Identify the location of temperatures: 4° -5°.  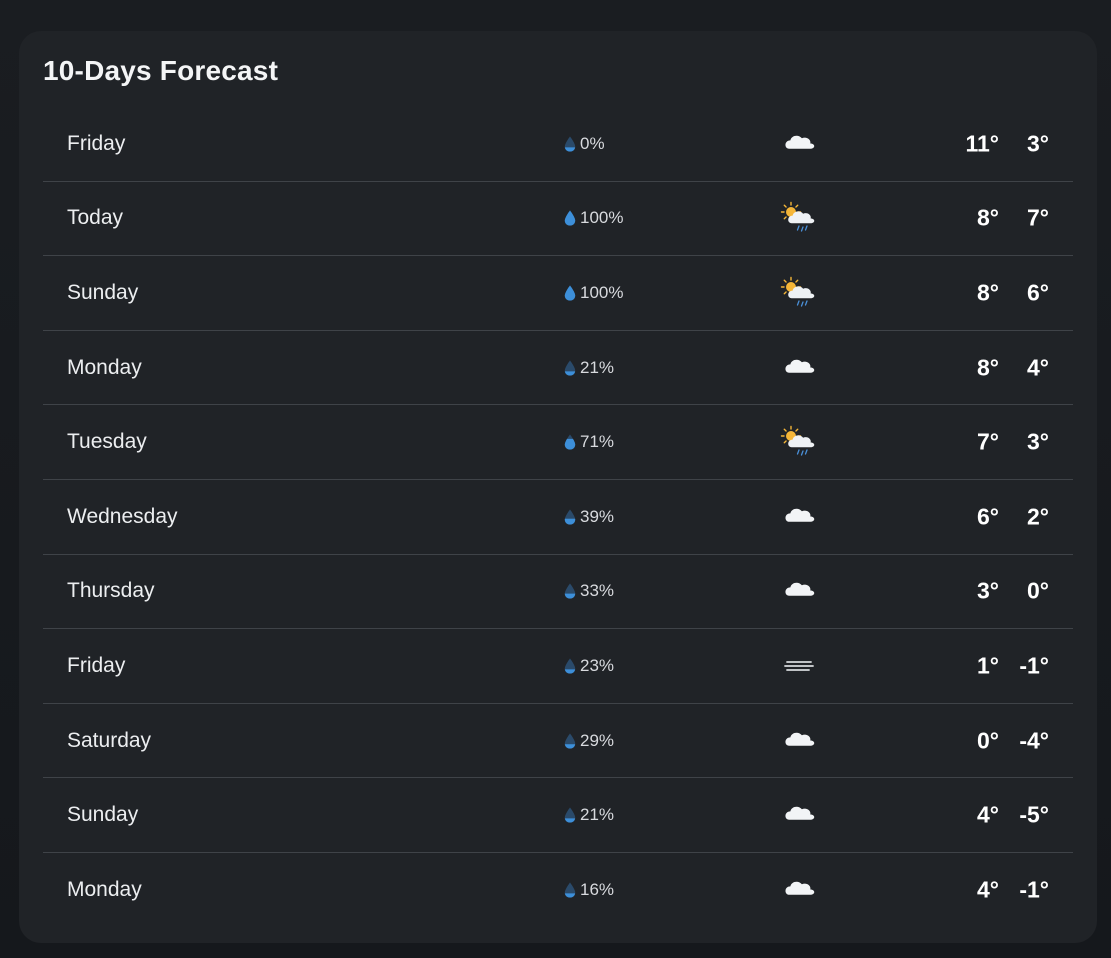
(1000, 815).